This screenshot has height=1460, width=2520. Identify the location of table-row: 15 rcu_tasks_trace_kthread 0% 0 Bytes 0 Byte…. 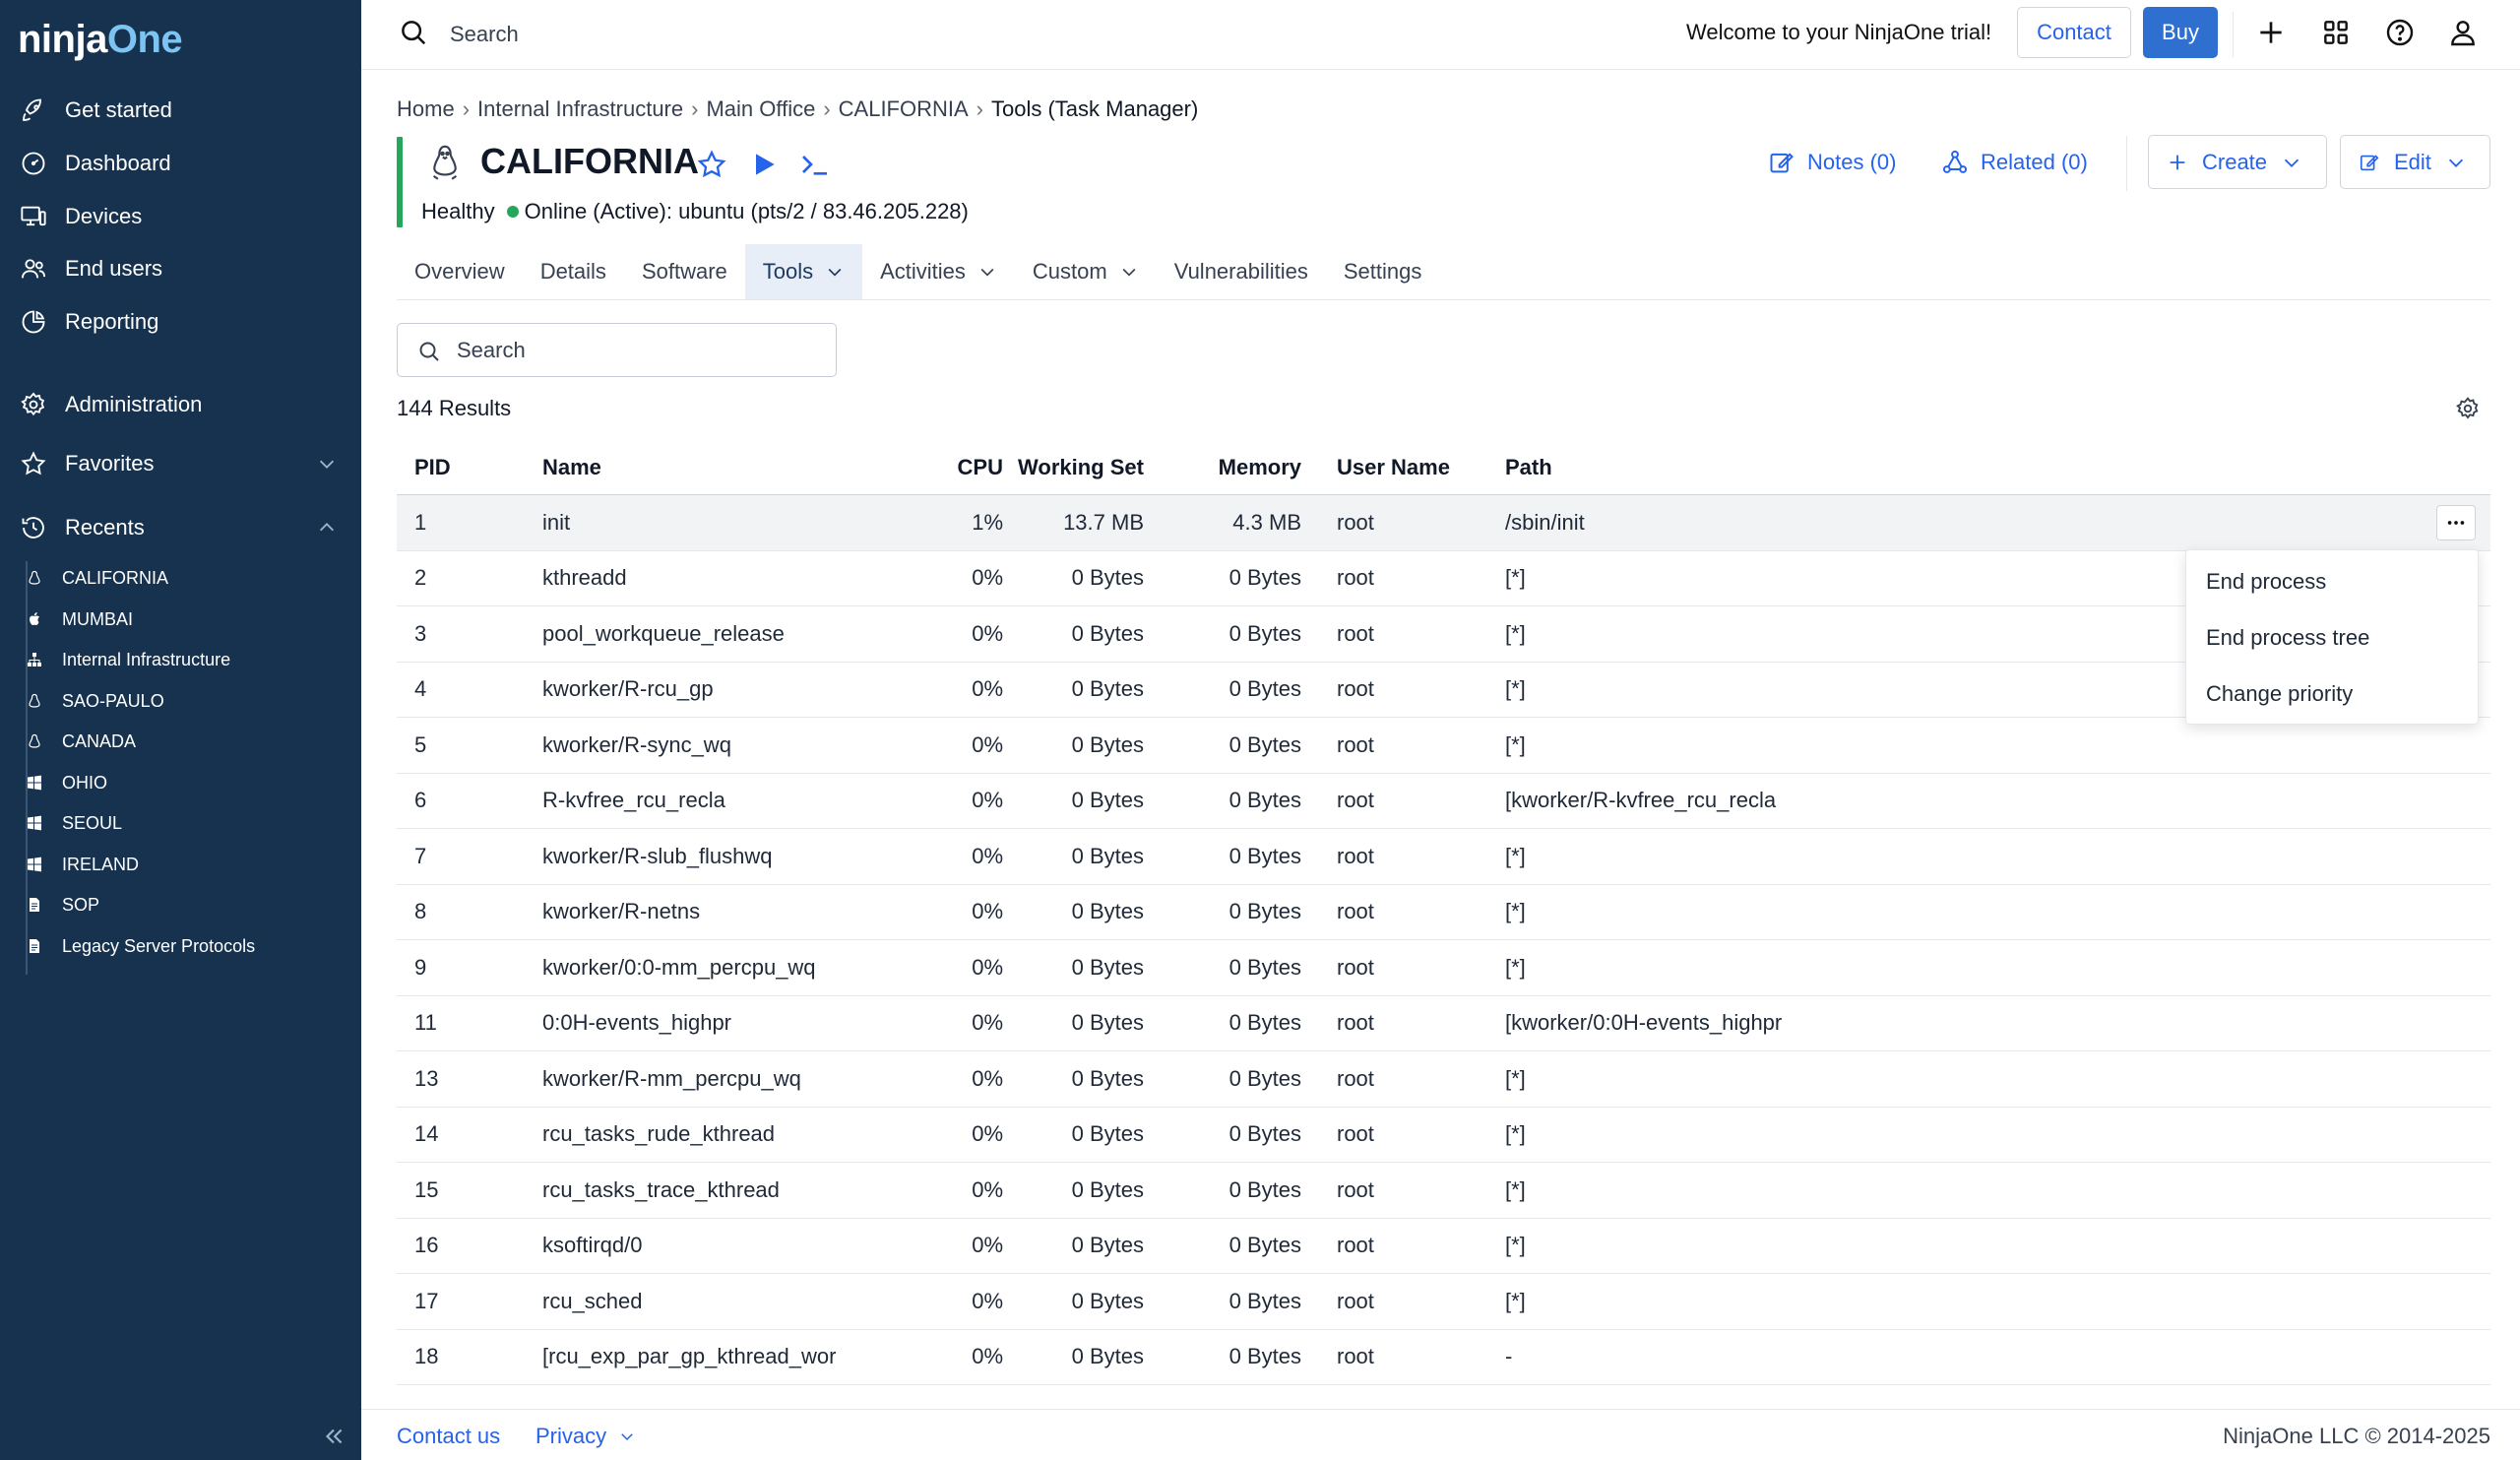
(1443, 1191).